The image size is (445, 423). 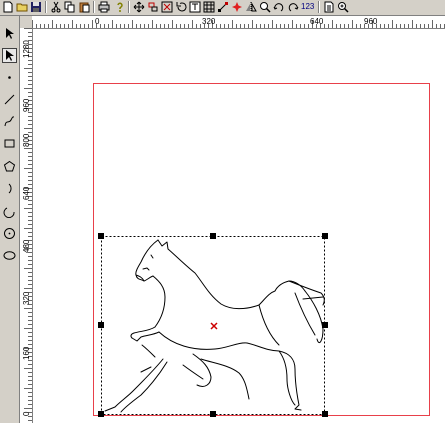 What do you see at coordinates (56, 7) in the screenshot?
I see `cut-icon` at bounding box center [56, 7].